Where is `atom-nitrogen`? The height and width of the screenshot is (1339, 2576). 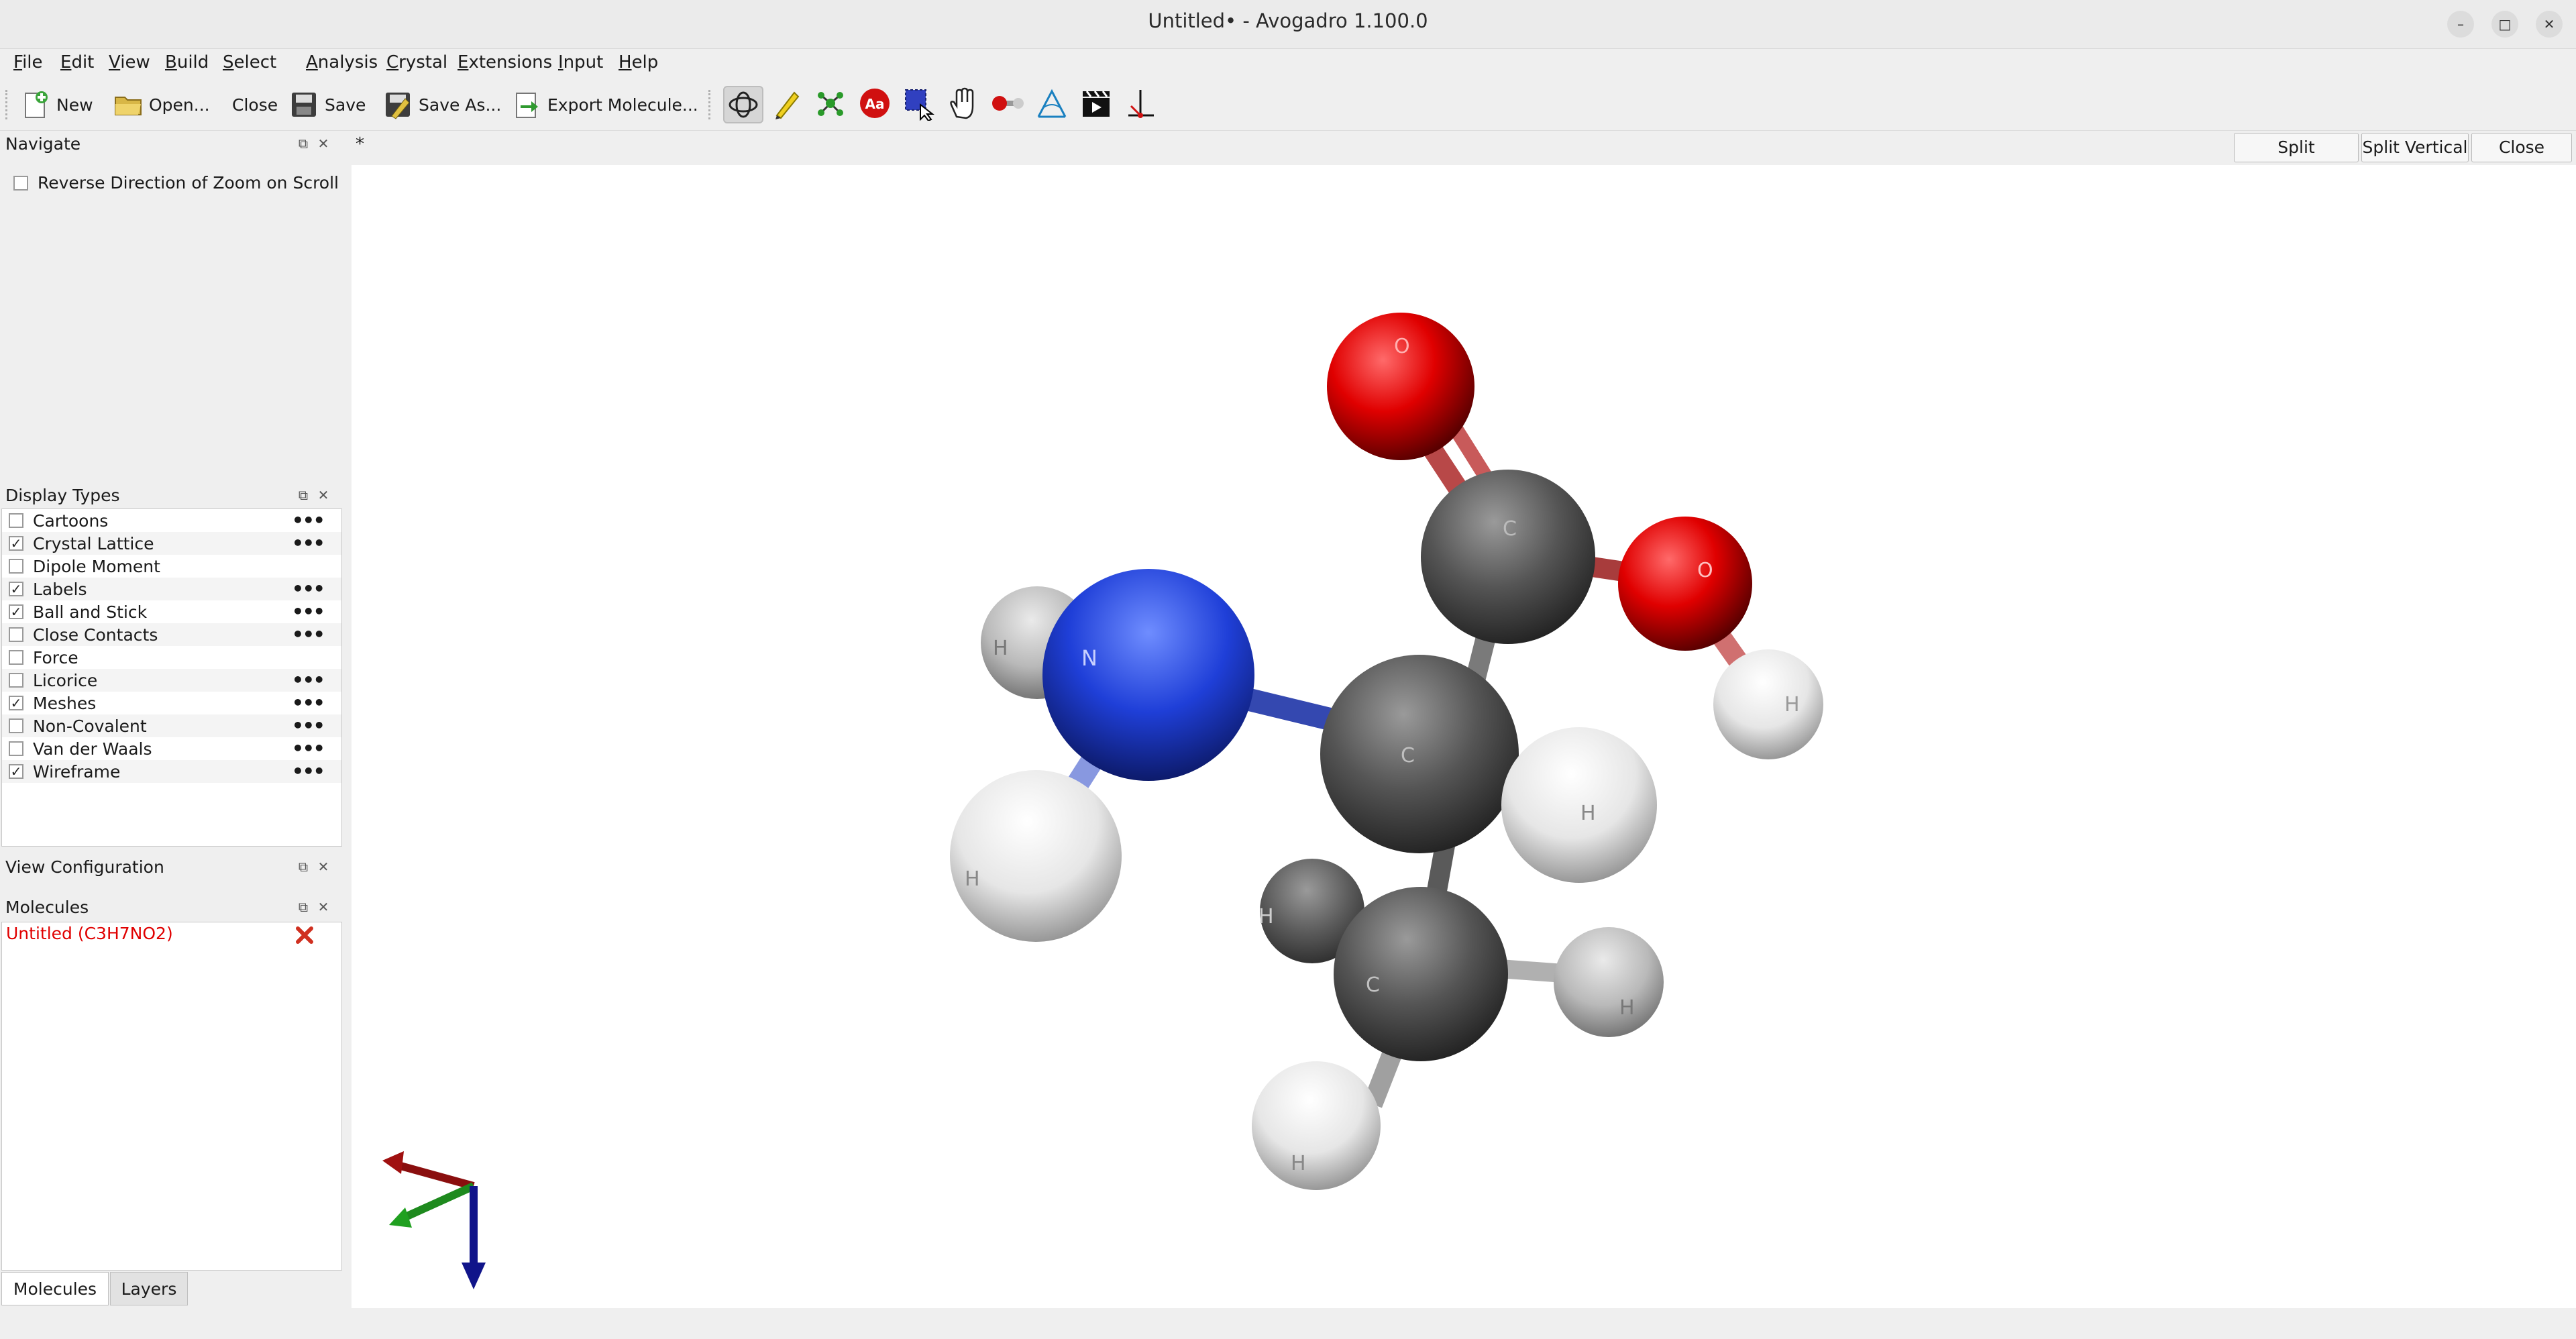 atom-nitrogen is located at coordinates (1148, 675).